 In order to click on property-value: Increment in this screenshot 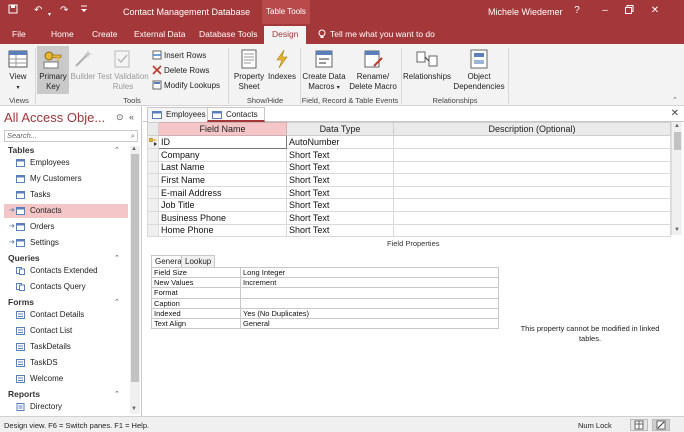, I will do `click(369, 283)`.